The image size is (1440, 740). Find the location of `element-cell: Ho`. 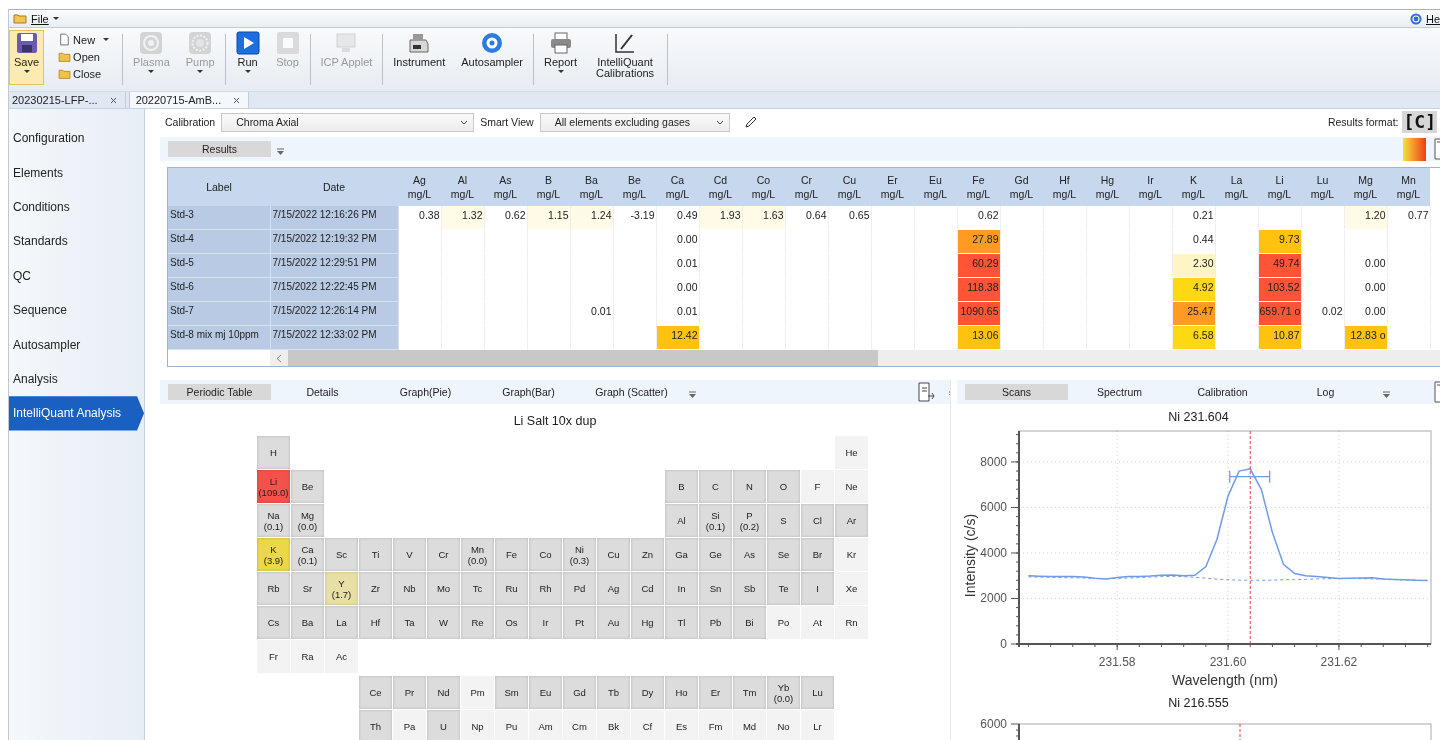

element-cell: Ho is located at coordinates (681, 692).